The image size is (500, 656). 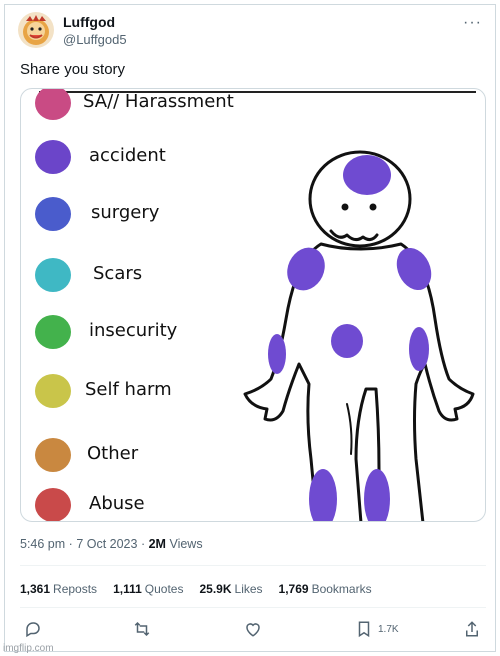 What do you see at coordinates (128, 389) in the screenshot?
I see `legend-label: Self harm` at bounding box center [128, 389].